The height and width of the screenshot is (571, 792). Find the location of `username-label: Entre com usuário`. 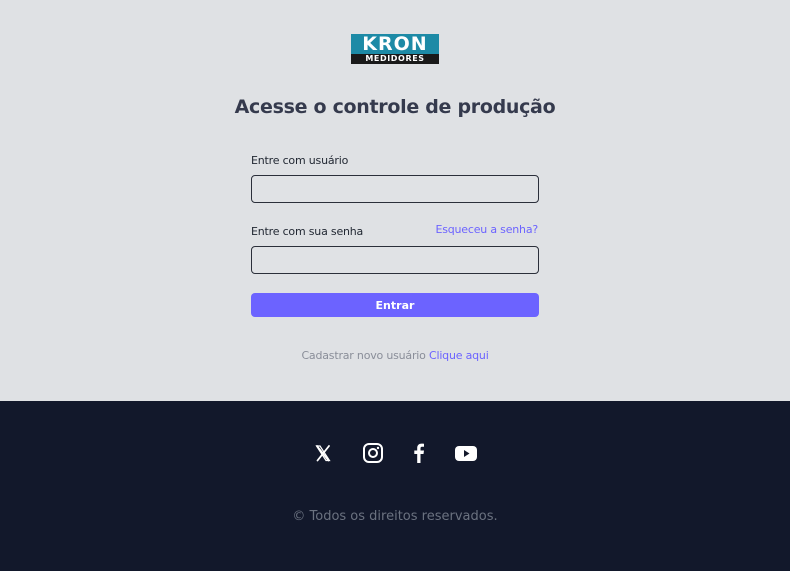

username-label: Entre com usuário is located at coordinates (300, 160).